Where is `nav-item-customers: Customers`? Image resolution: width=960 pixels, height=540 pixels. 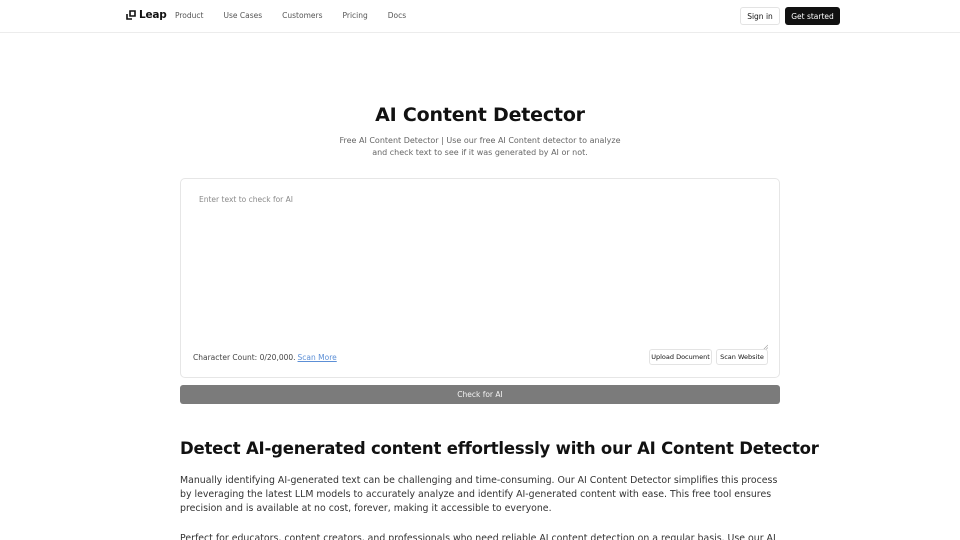
nav-item-customers: Customers is located at coordinates (302, 15).